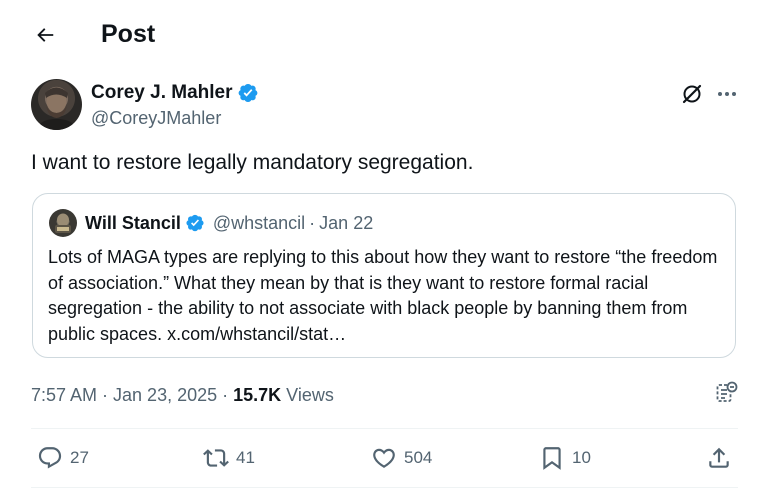 This screenshot has width=768, height=496. Describe the element at coordinates (63, 458) in the screenshot. I see `reply-button: 27` at that location.